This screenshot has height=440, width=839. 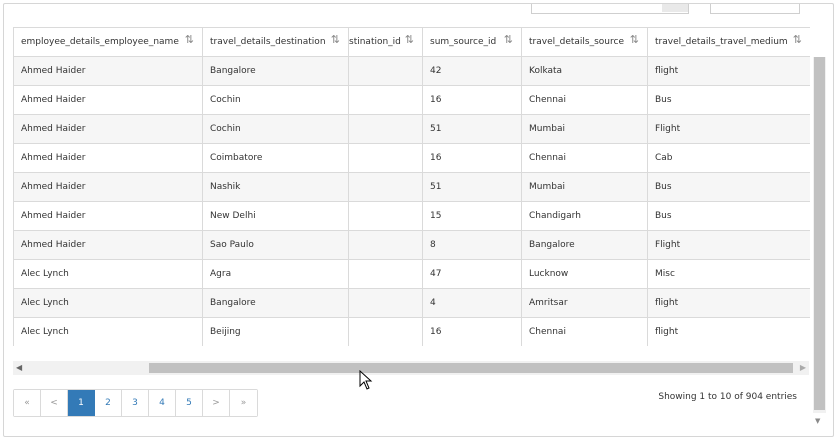 What do you see at coordinates (108, 274) in the screenshot?
I see `cell-employee-name: Alec Lynch` at bounding box center [108, 274].